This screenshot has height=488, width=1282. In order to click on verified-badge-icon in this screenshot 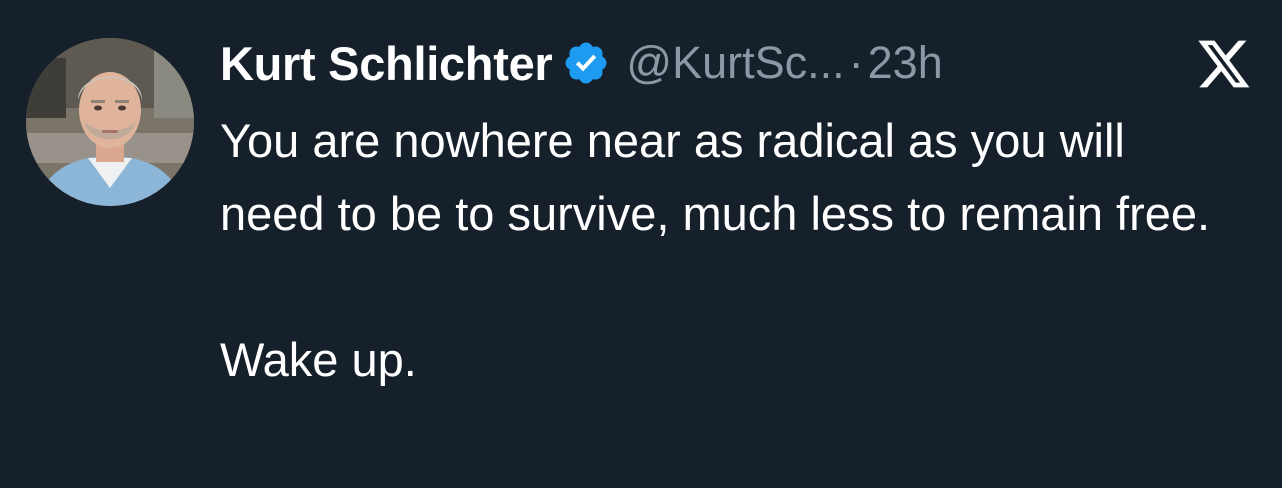, I will do `click(586, 63)`.